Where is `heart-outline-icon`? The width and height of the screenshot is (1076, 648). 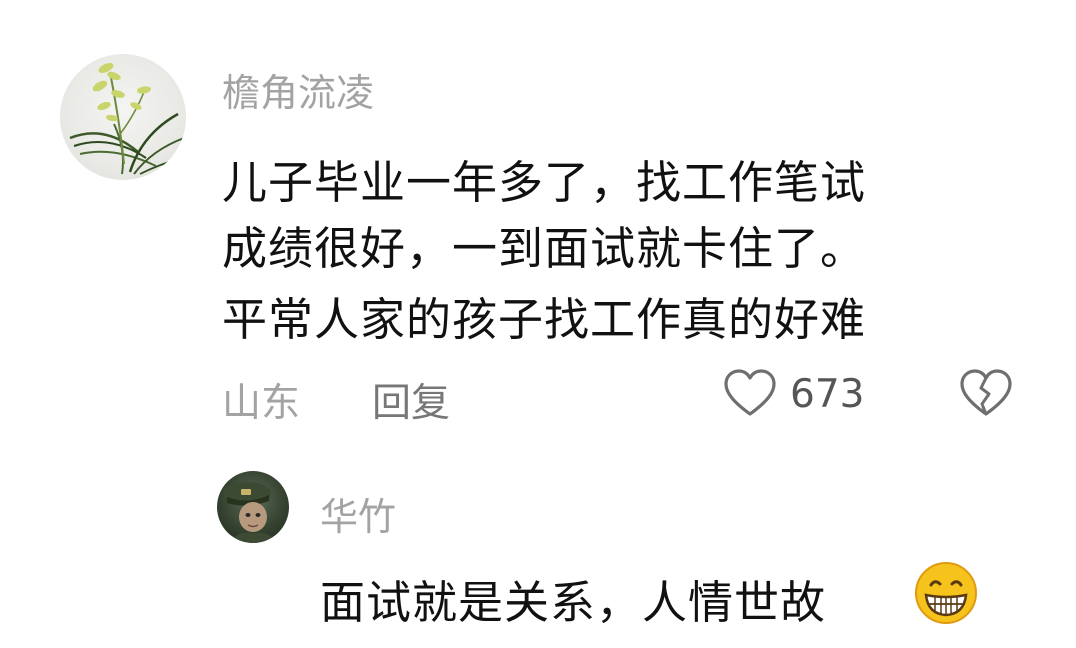 heart-outline-icon is located at coordinates (750, 392).